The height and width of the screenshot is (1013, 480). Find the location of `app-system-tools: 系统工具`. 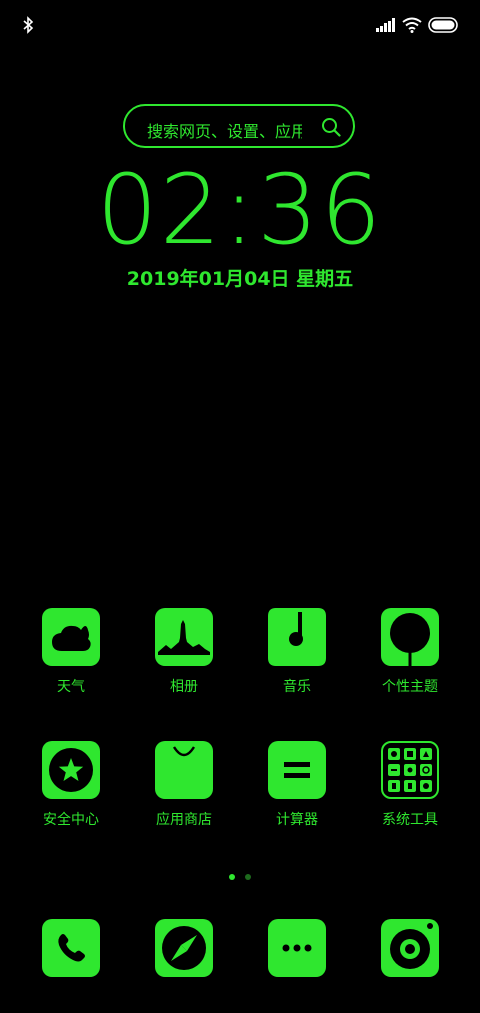

app-system-tools: 系统工具 is located at coordinates (410, 785).